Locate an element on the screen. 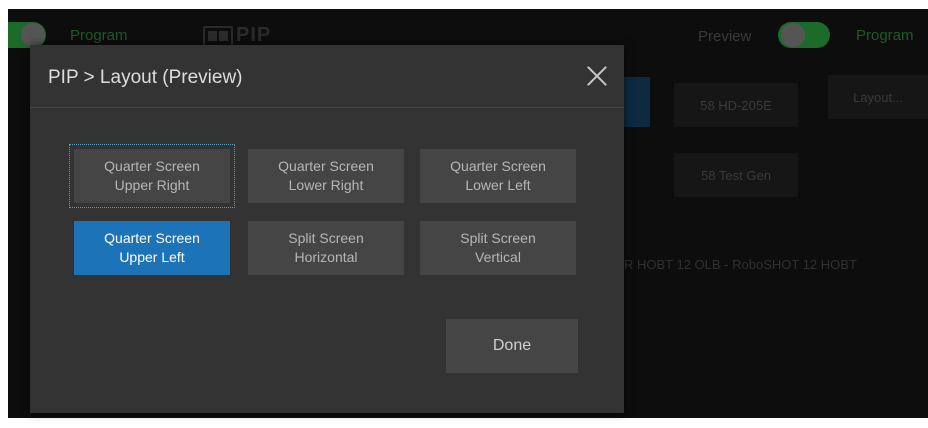 This screenshot has width=928, height=428. ticker-text: R HOBT 12 OLB - RoboSHOT 12 HOBT is located at coordinates (740, 264).